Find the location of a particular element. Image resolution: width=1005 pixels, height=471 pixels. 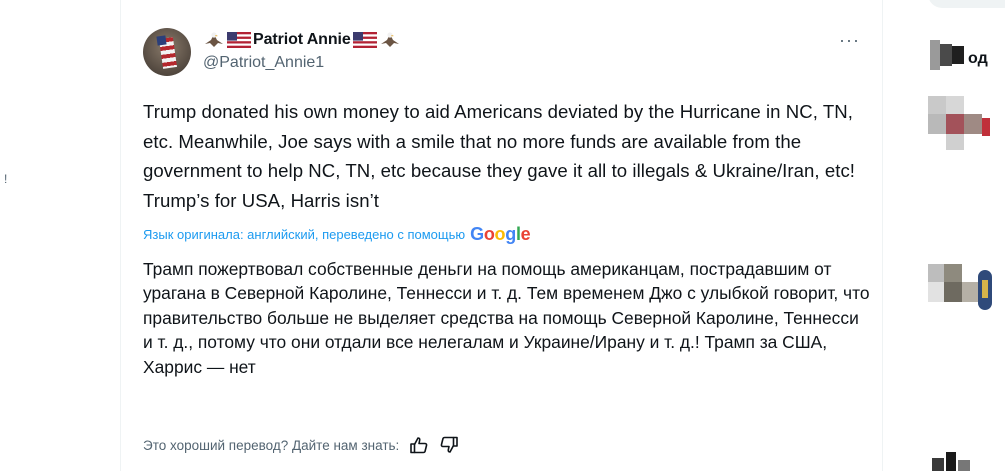

more-icon: ··· is located at coordinates (849, 40).